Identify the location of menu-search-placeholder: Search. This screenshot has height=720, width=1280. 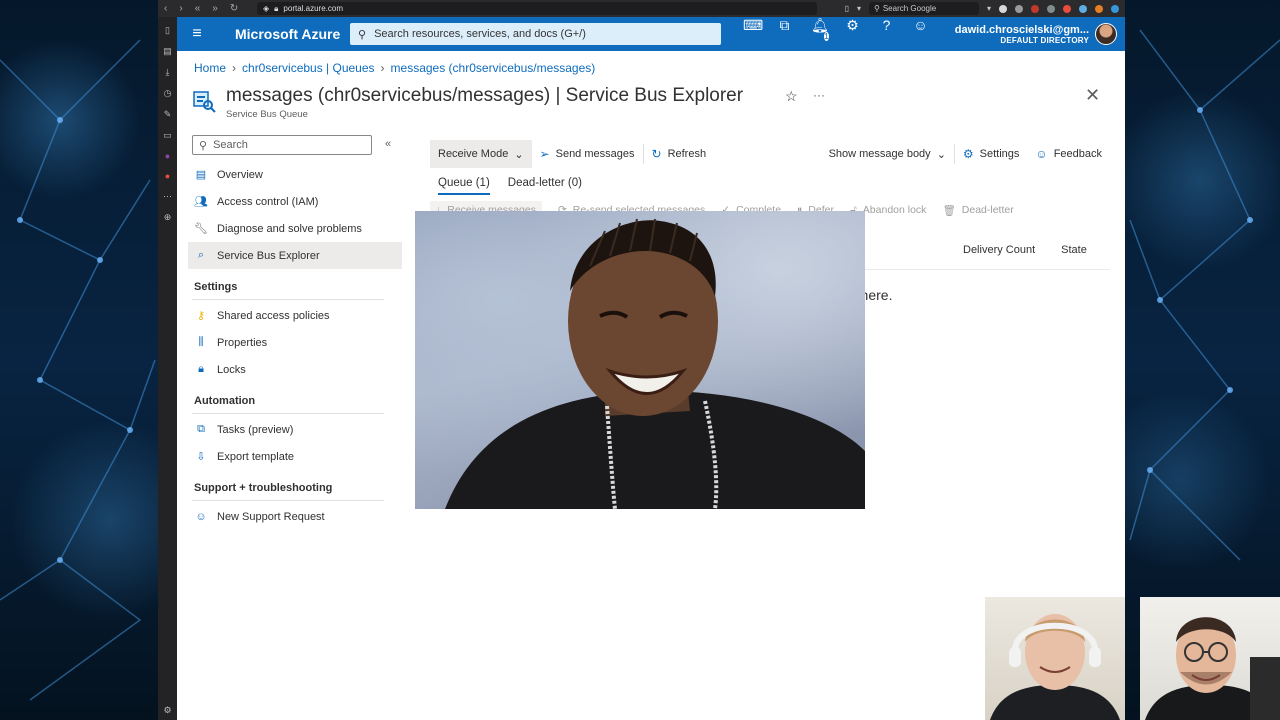
(230, 145).